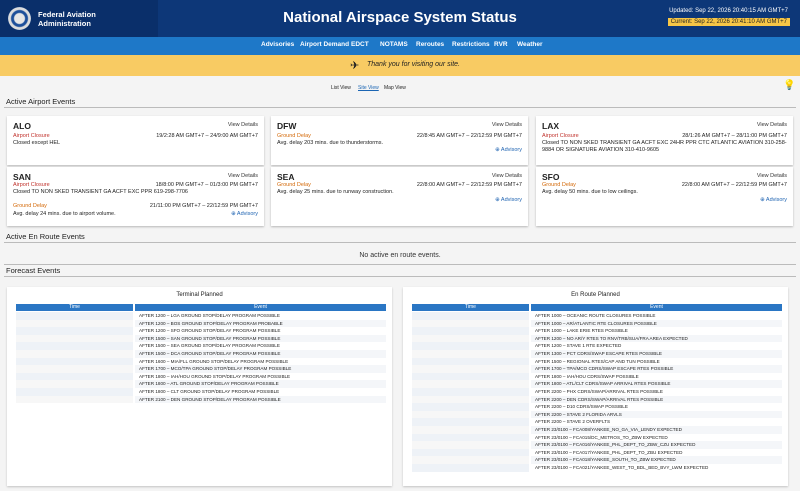  Describe the element at coordinates (728, 22) in the screenshot. I see `current-timestamp: Current: Sep 22, 2026 20:41:10 AM GMT+7` at that location.